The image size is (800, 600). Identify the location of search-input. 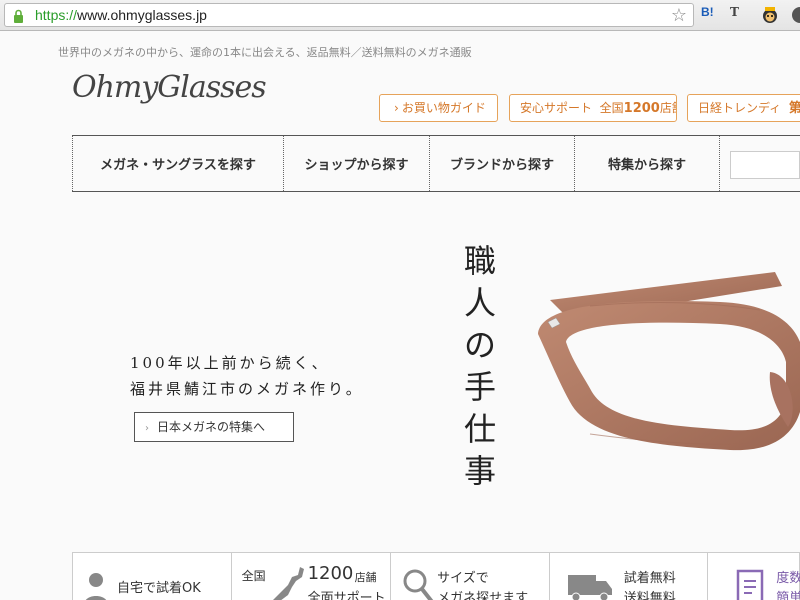
(765, 165).